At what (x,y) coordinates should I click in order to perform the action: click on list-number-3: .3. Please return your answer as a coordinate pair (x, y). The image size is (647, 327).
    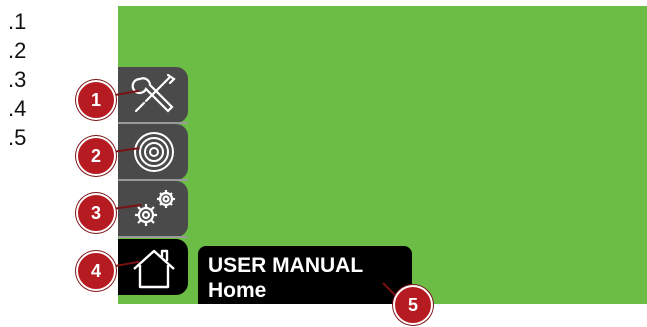
    Looking at the image, I should click on (17, 79).